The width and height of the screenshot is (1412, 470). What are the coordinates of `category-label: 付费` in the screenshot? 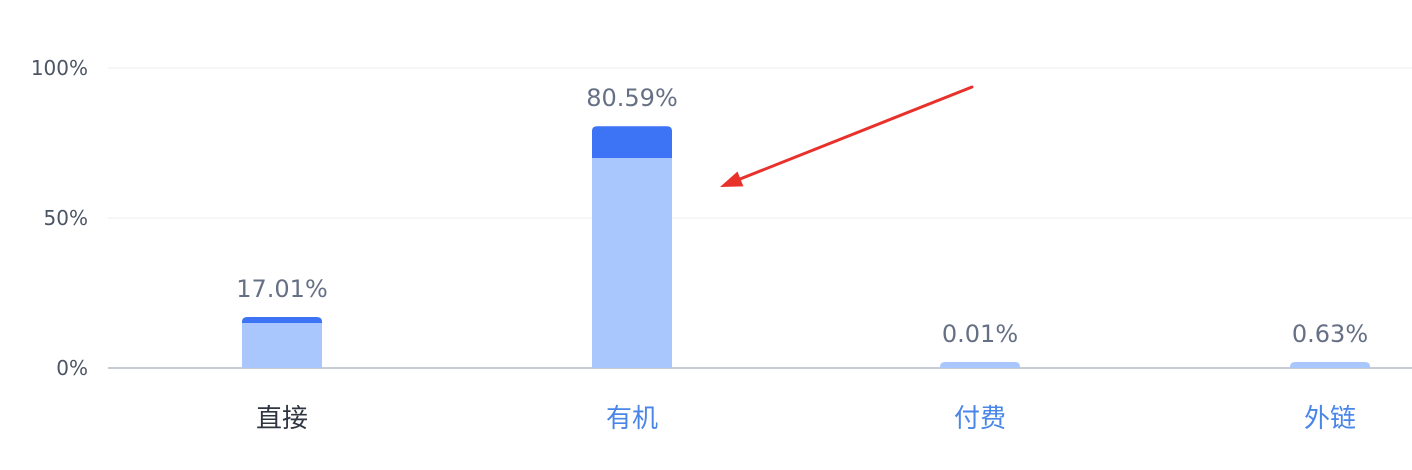 It's located at (980, 419).